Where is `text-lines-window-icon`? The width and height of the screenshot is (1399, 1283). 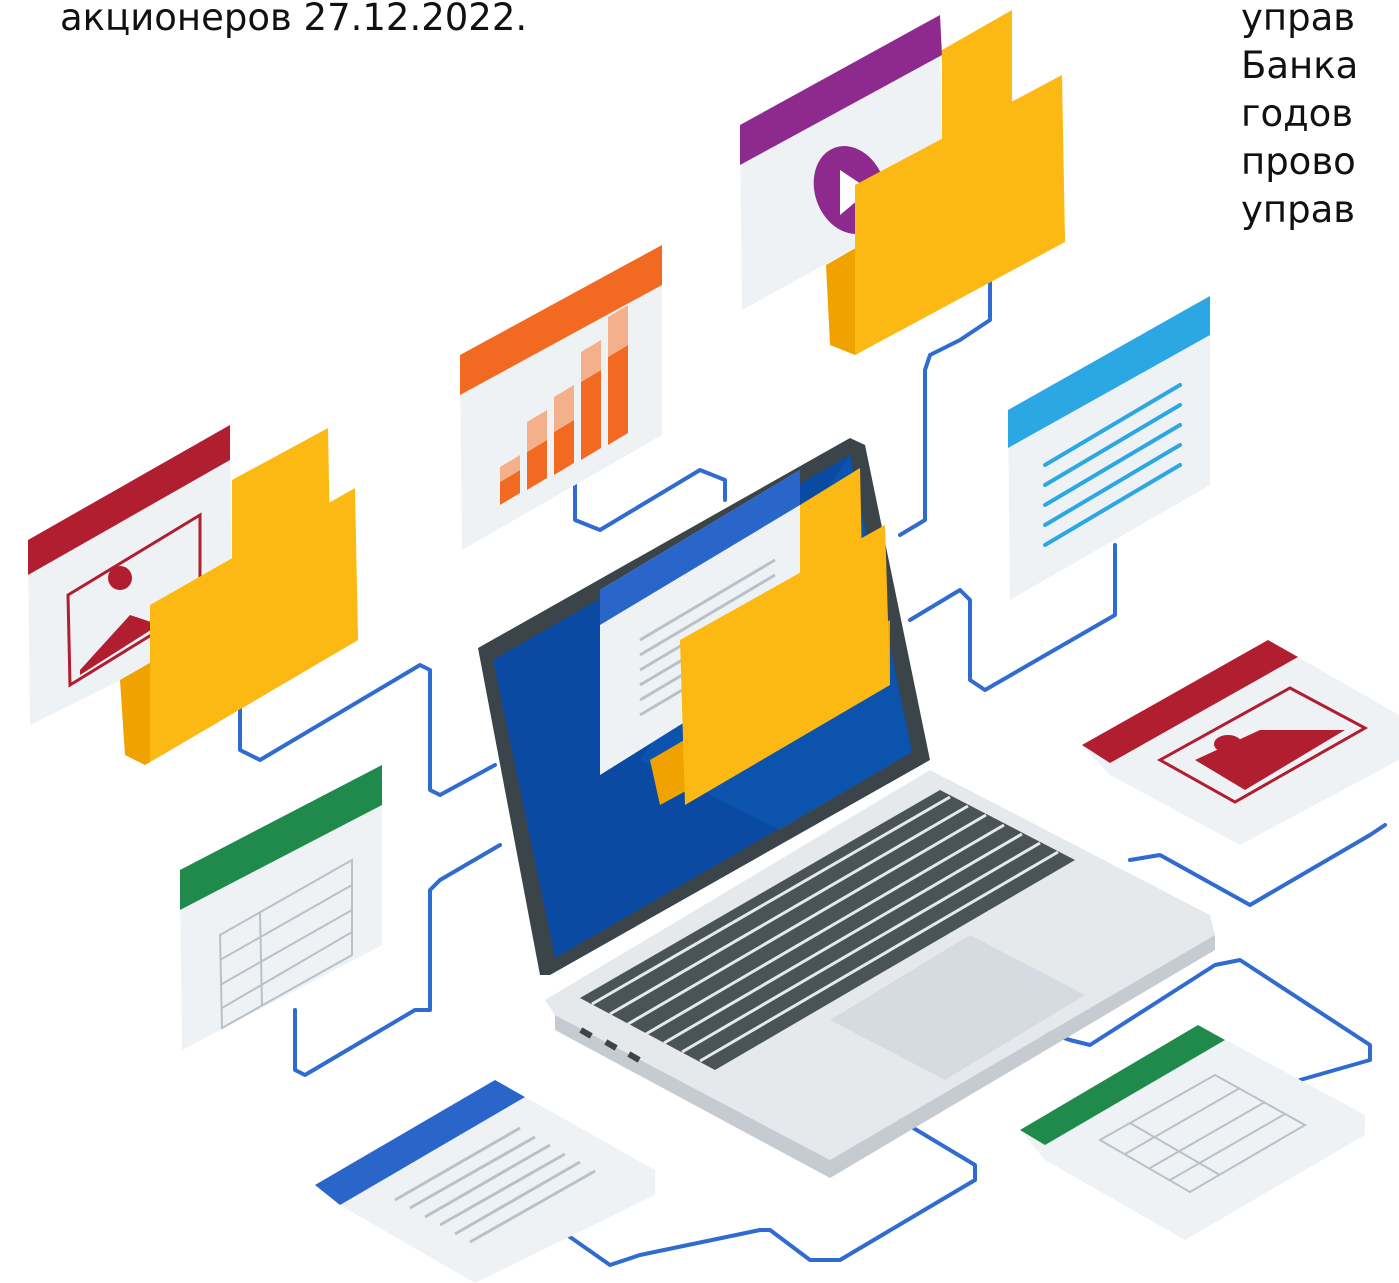 text-lines-window-icon is located at coordinates (1109, 448).